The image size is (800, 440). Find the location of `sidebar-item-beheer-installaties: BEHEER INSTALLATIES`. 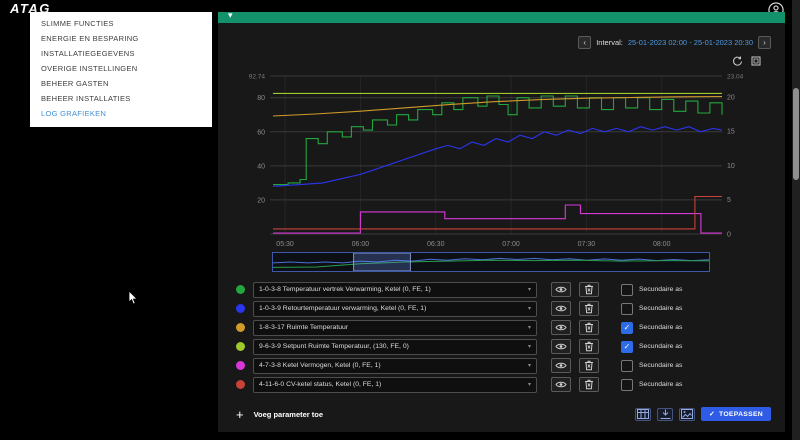

sidebar-item-beheer-installaties: BEHEER INSTALLATIES is located at coordinates (121, 98).